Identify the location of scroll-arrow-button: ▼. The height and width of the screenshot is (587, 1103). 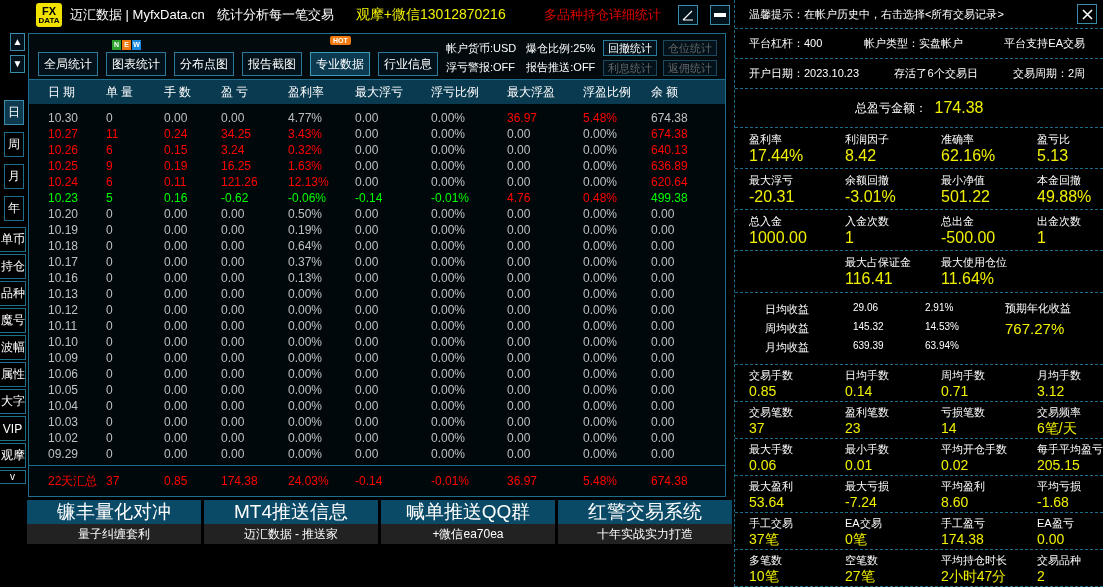
(17, 64).